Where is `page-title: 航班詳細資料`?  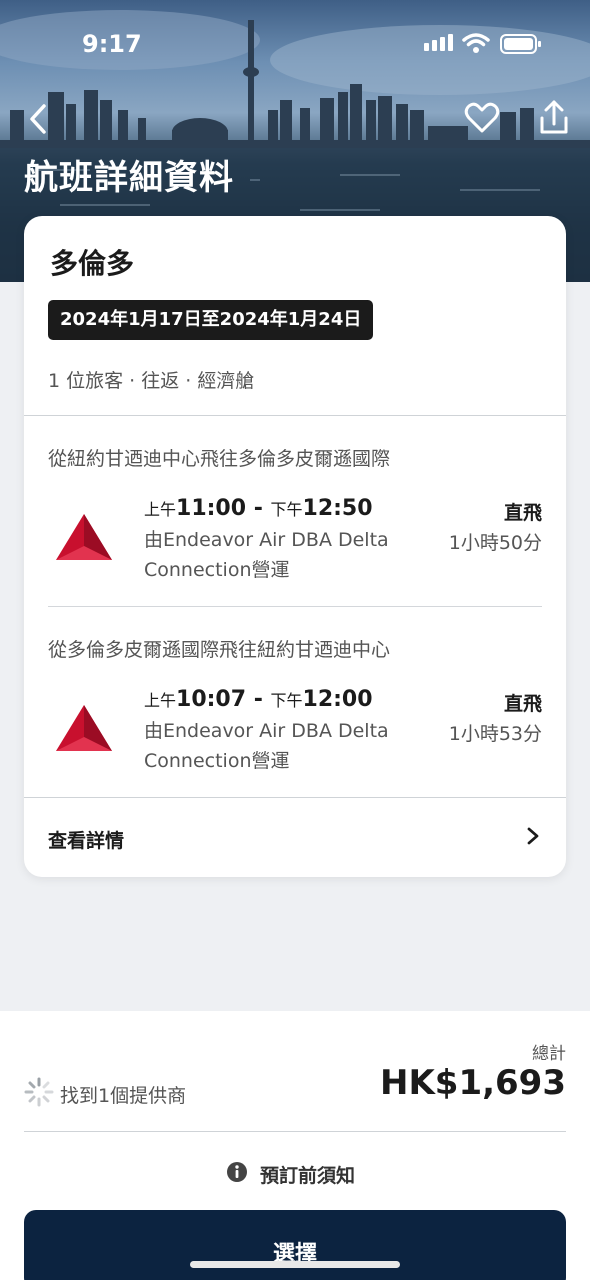 page-title: 航班詳細資料 is located at coordinates (129, 178).